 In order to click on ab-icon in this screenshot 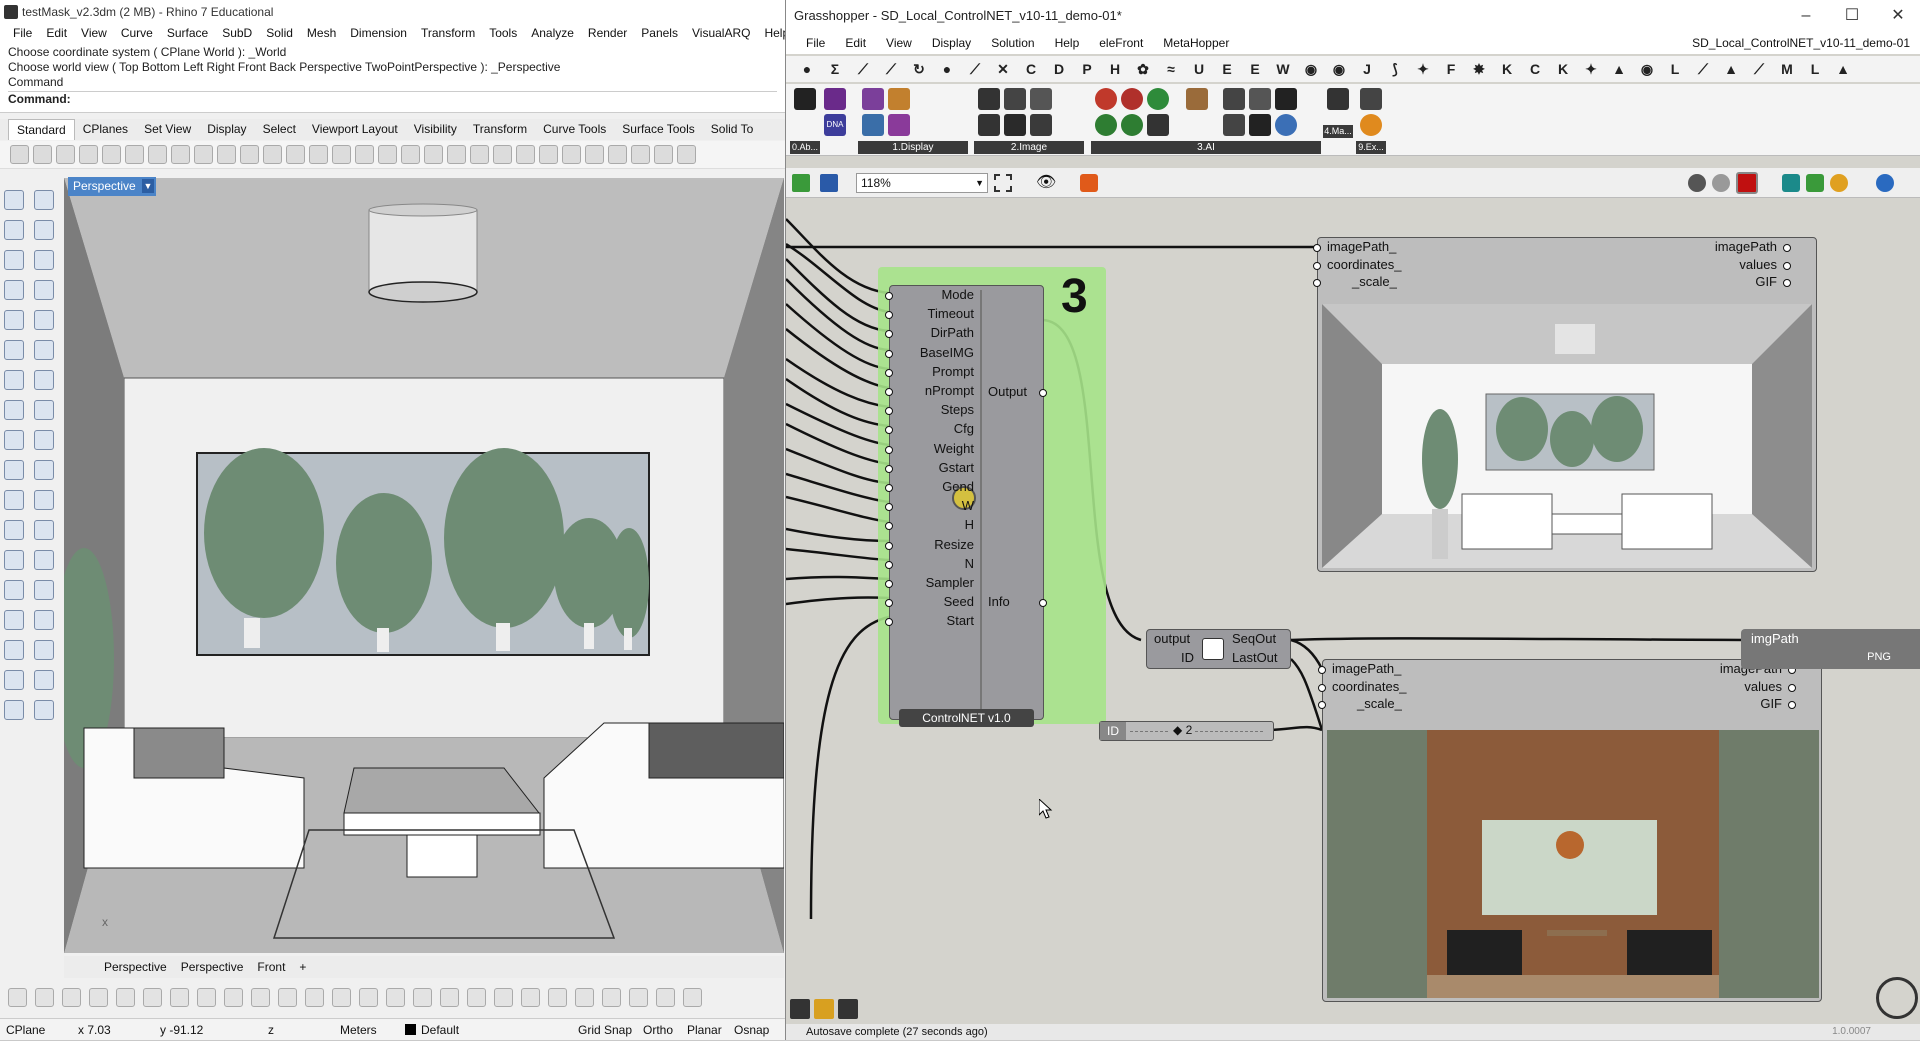, I will do `click(805, 99)`.